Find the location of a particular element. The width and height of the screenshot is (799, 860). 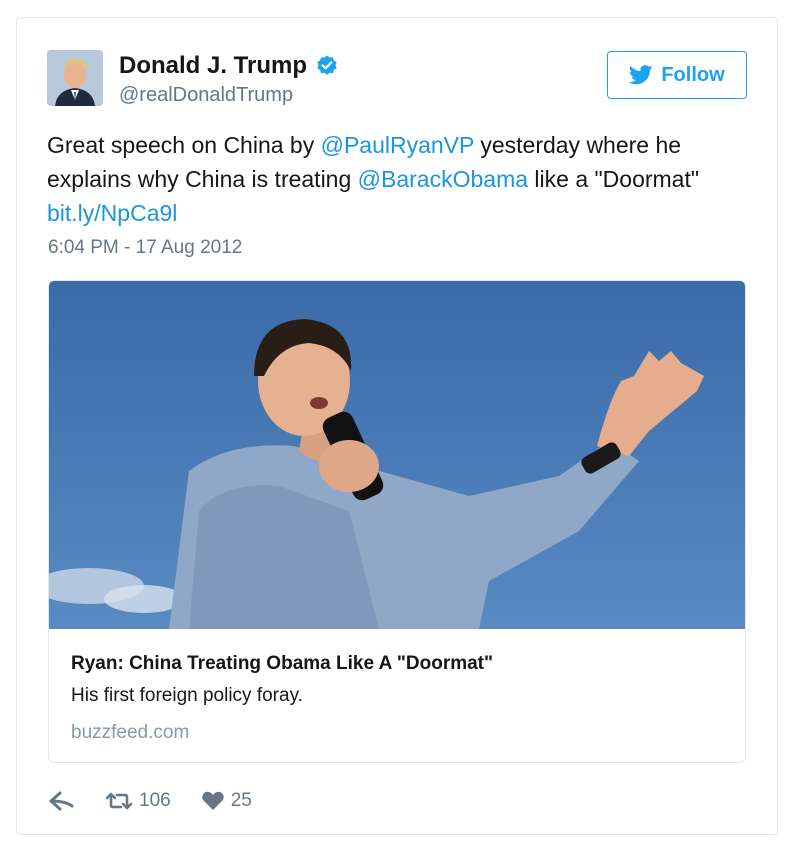

tweet-text-part: Great speech on China by is located at coordinates (184, 145).